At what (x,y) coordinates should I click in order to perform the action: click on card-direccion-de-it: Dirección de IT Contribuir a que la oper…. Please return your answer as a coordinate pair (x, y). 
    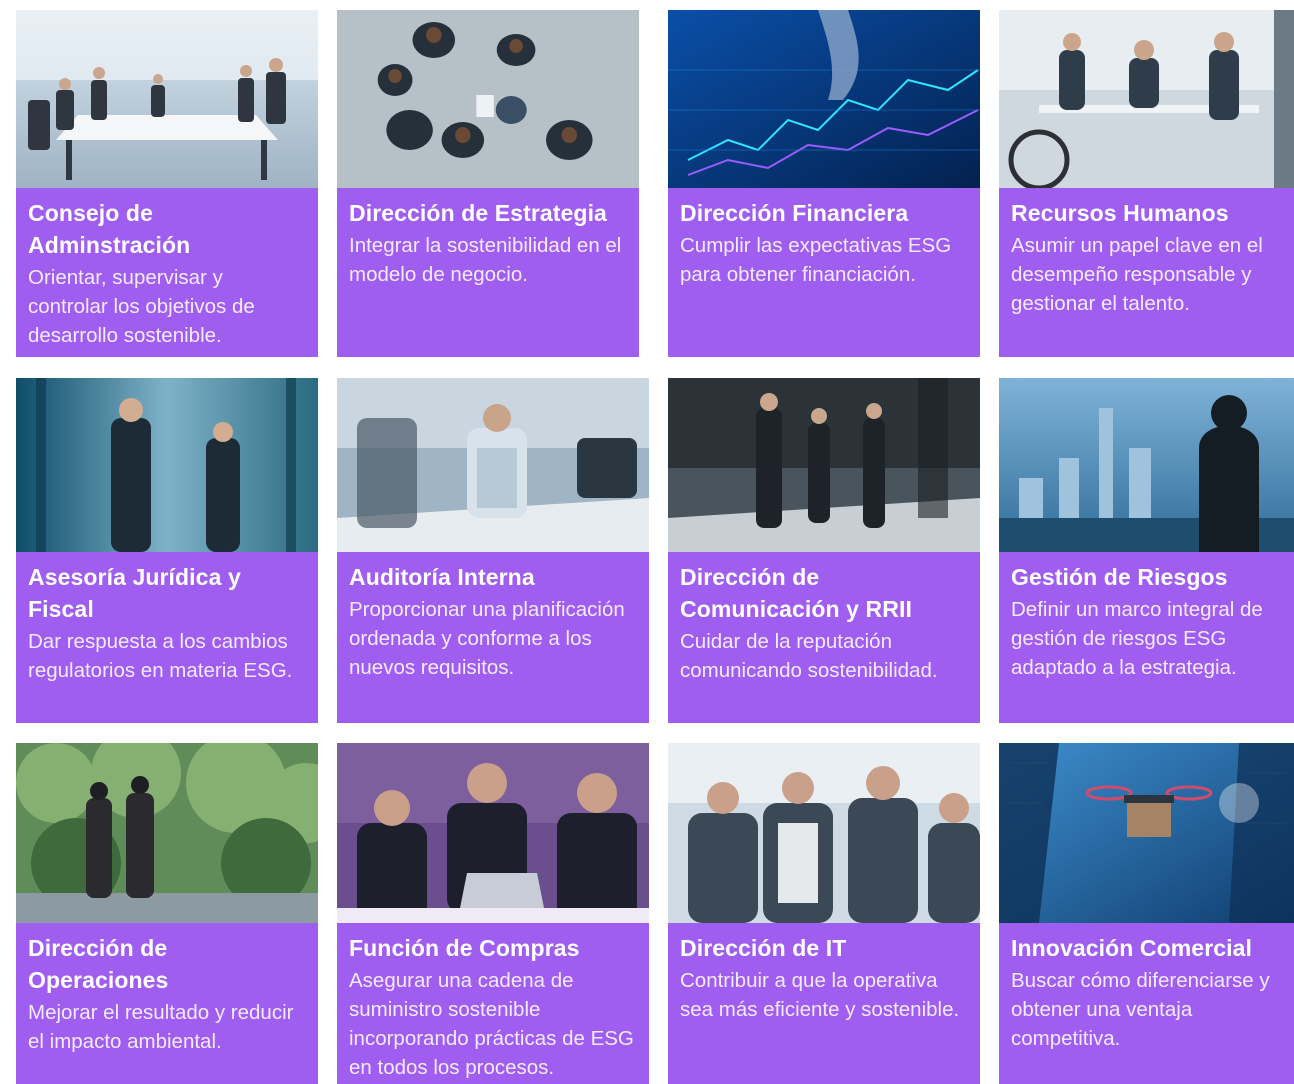
    Looking at the image, I should click on (824, 913).